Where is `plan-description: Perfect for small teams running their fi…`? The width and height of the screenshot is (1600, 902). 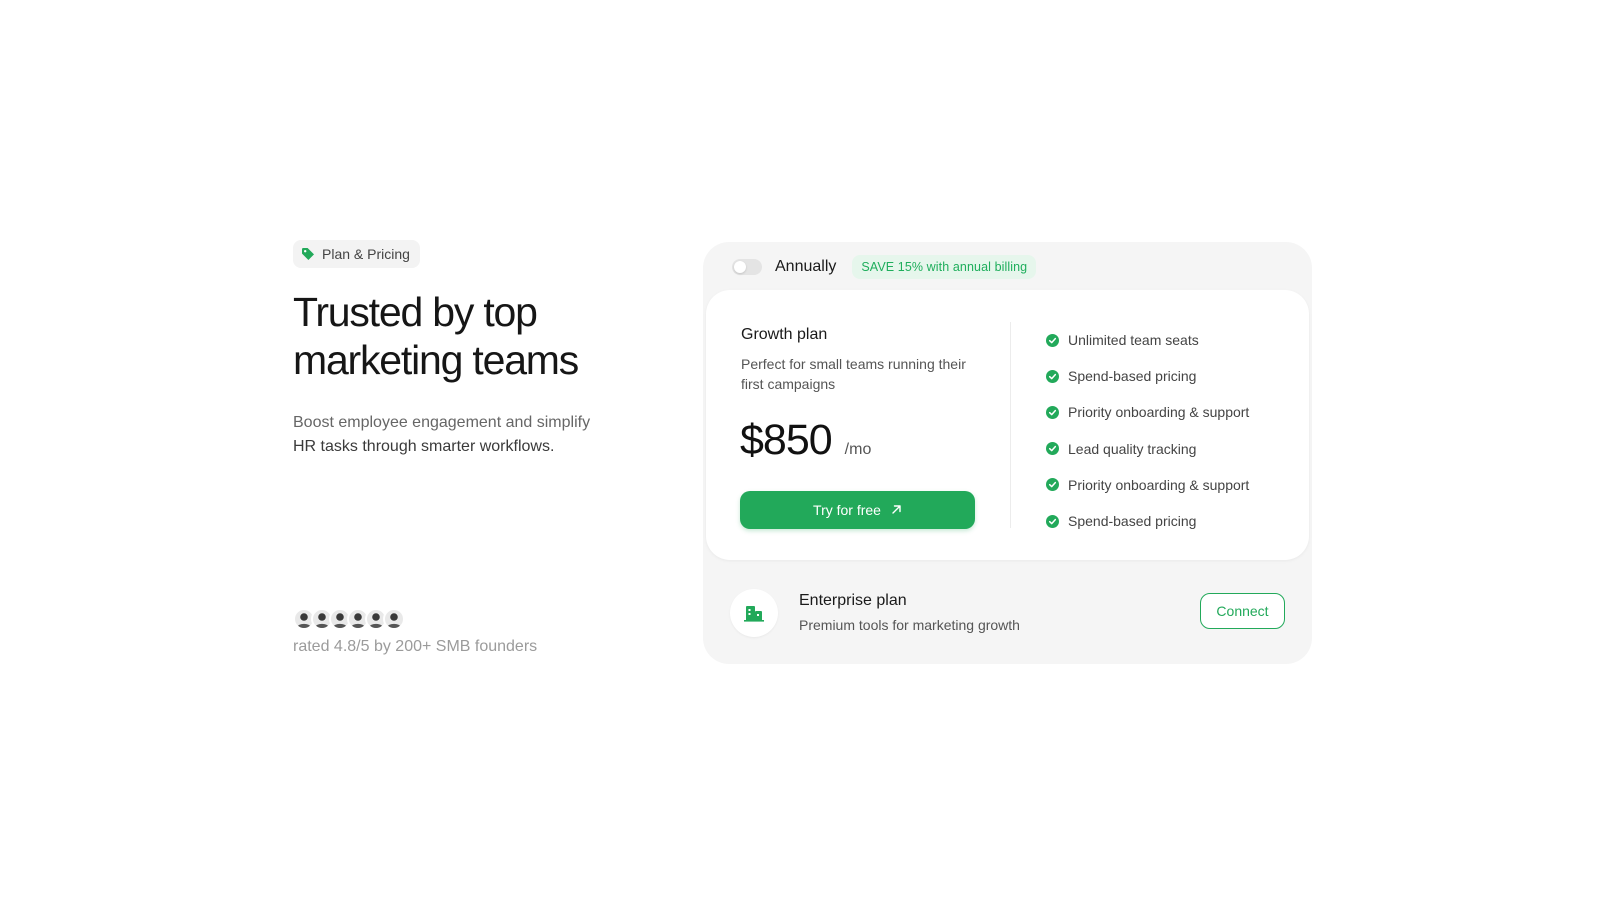 plan-description: Perfect for small teams running their fi… is located at coordinates (853, 374).